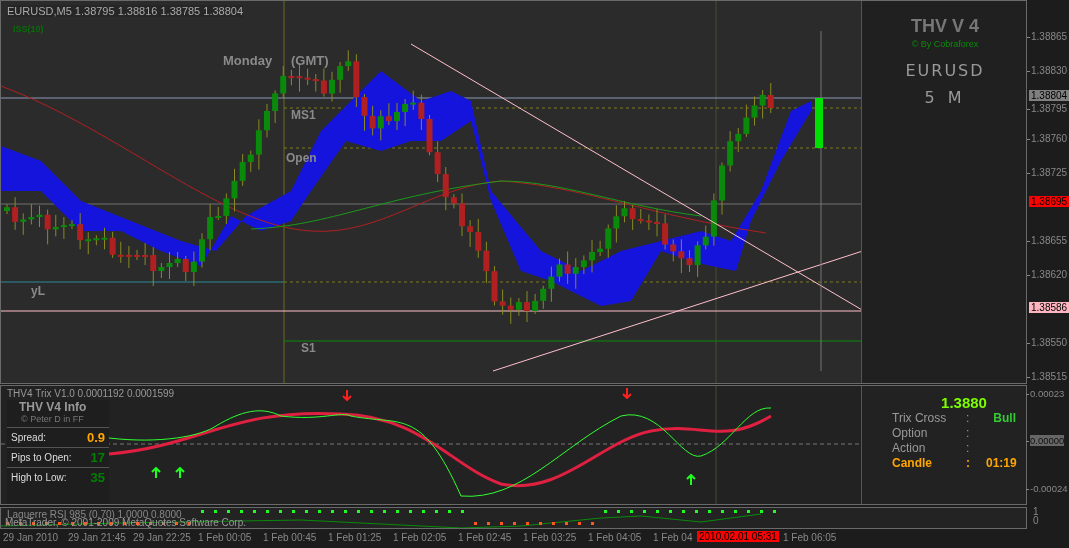 Image resolution: width=1069 pixels, height=548 pixels. What do you see at coordinates (125, 11) in the screenshot?
I see `symbol-info: EURUSD,M5 1.38795 1.38816 1.38785 1.38804` at bounding box center [125, 11].